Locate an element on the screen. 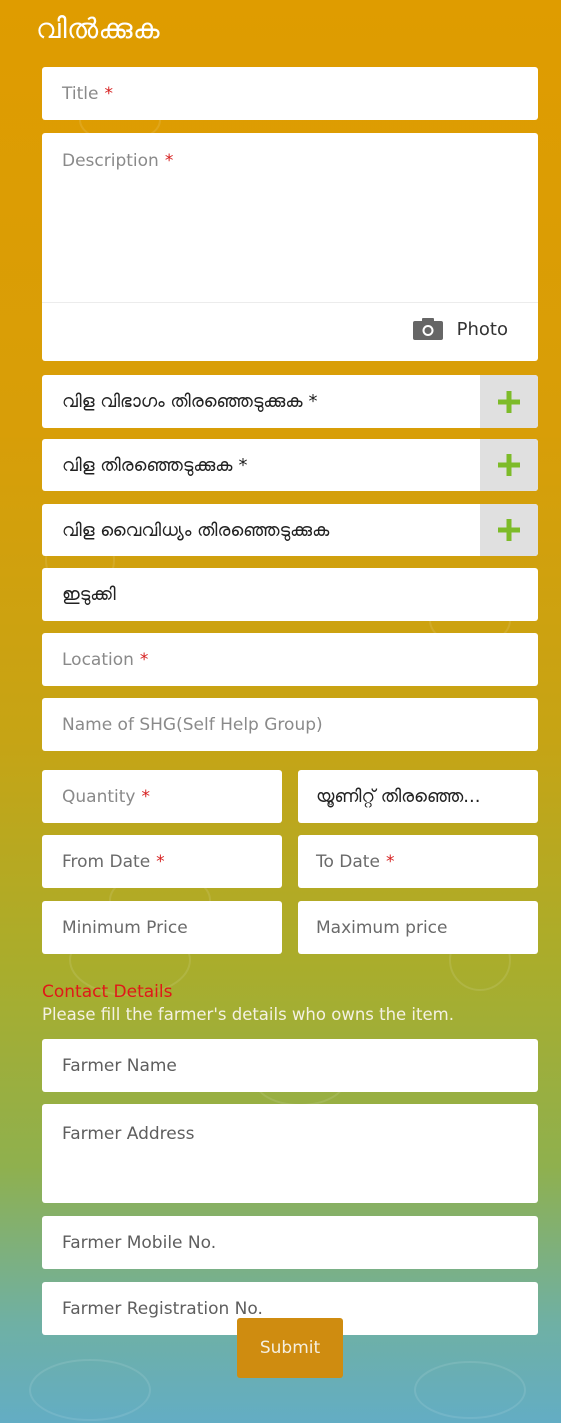  add-crop-variety-button is located at coordinates (509, 530).